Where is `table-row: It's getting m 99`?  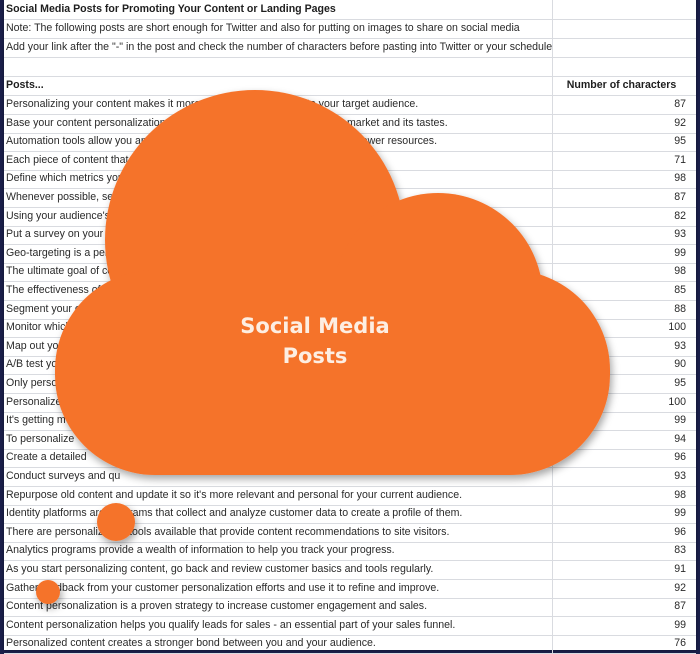
table-row: It's getting m 99 is located at coordinates (350, 421).